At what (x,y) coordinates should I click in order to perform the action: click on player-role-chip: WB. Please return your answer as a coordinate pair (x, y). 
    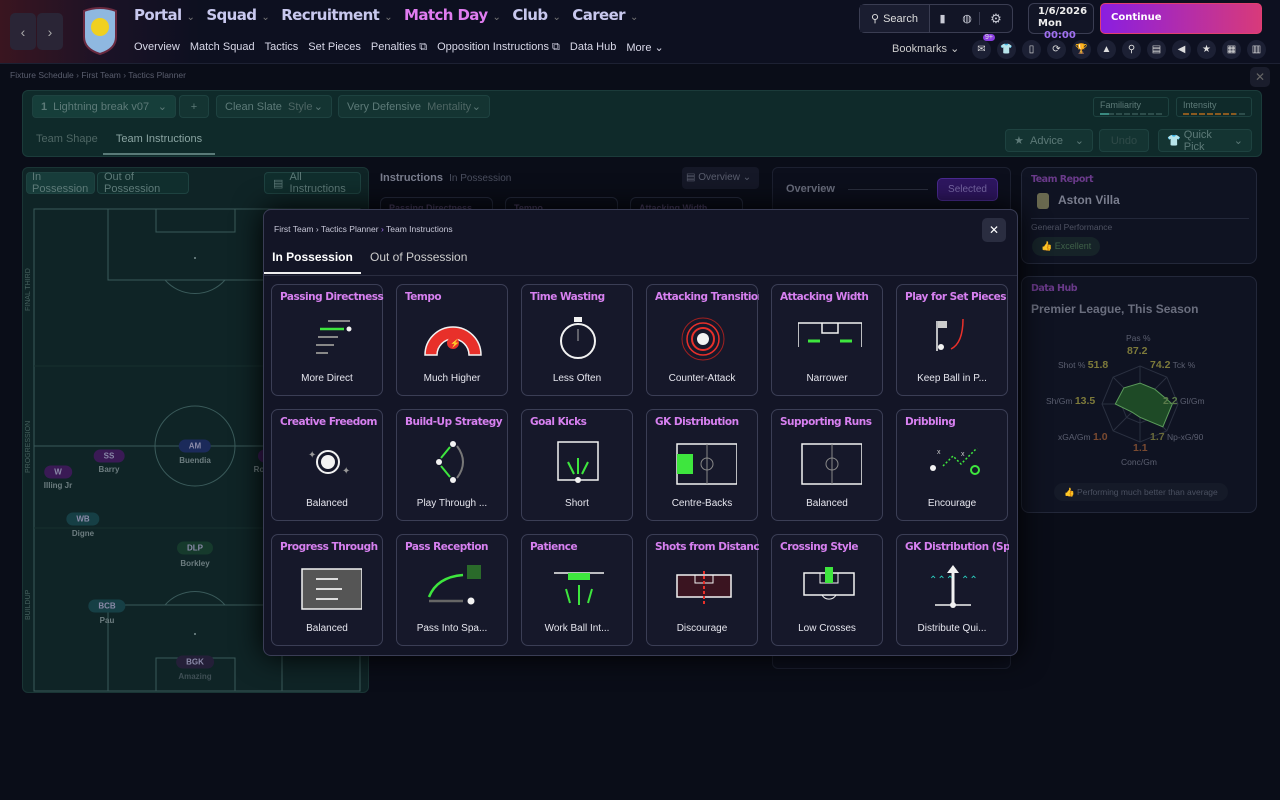
    Looking at the image, I should click on (83, 519).